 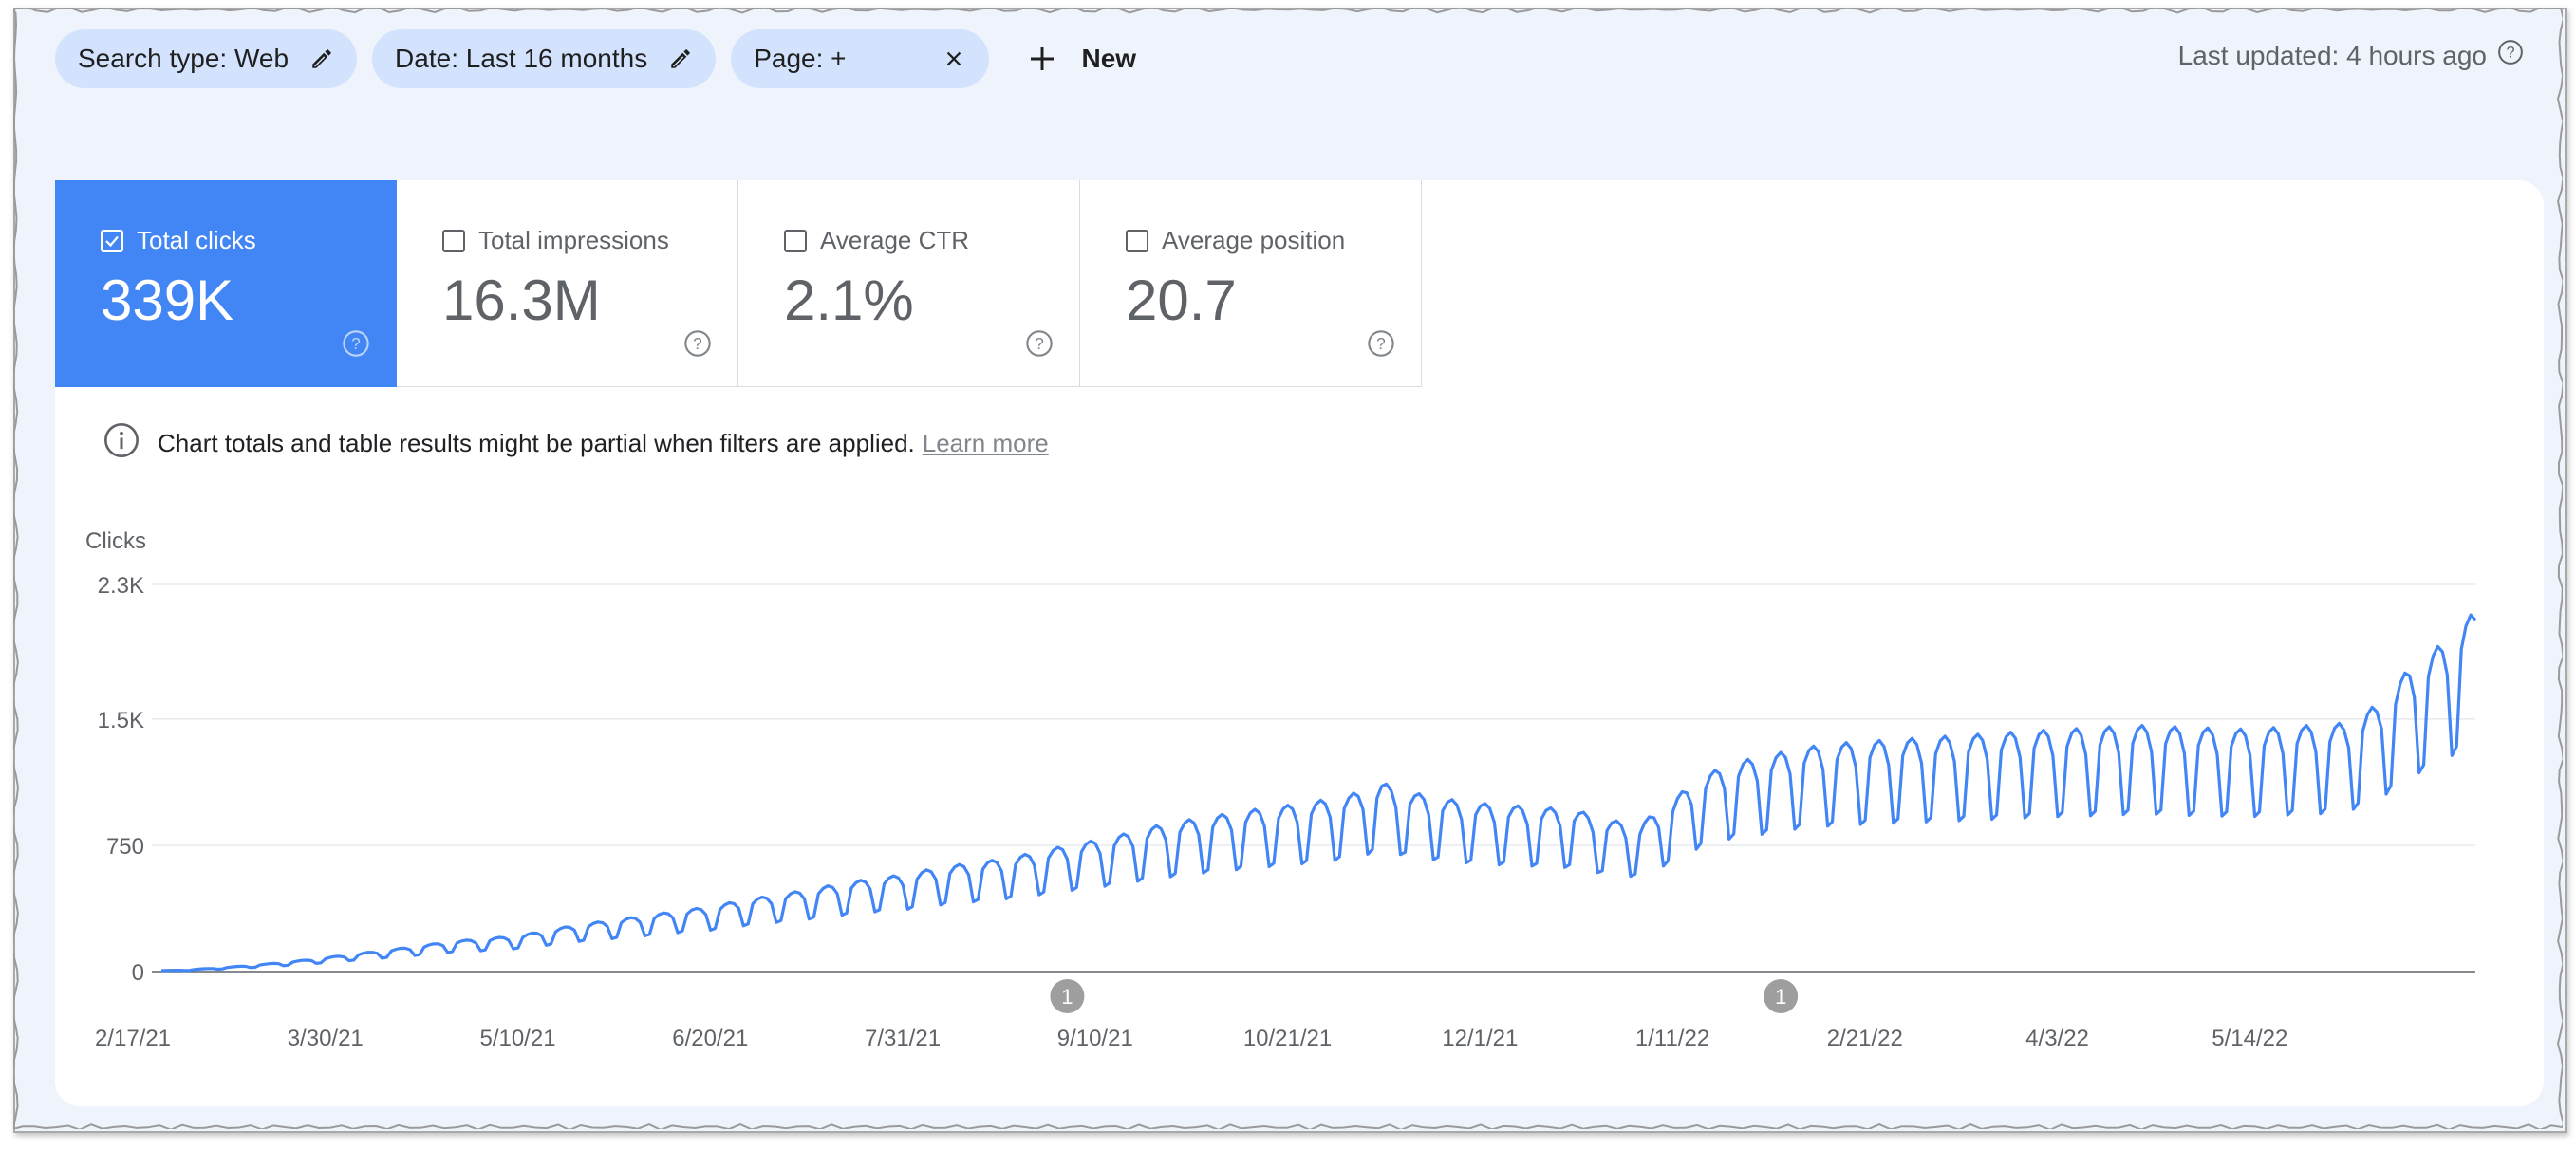 I want to click on close-icon, so click(x=954, y=59).